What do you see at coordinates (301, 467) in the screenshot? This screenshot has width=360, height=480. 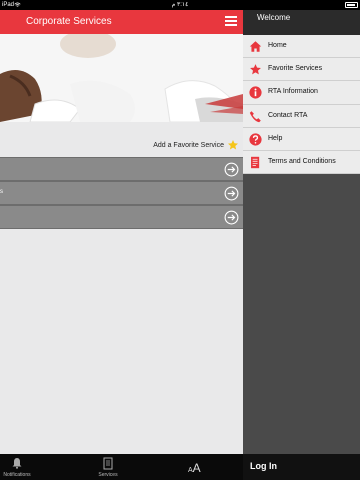 I see `login-button: Log In` at bounding box center [301, 467].